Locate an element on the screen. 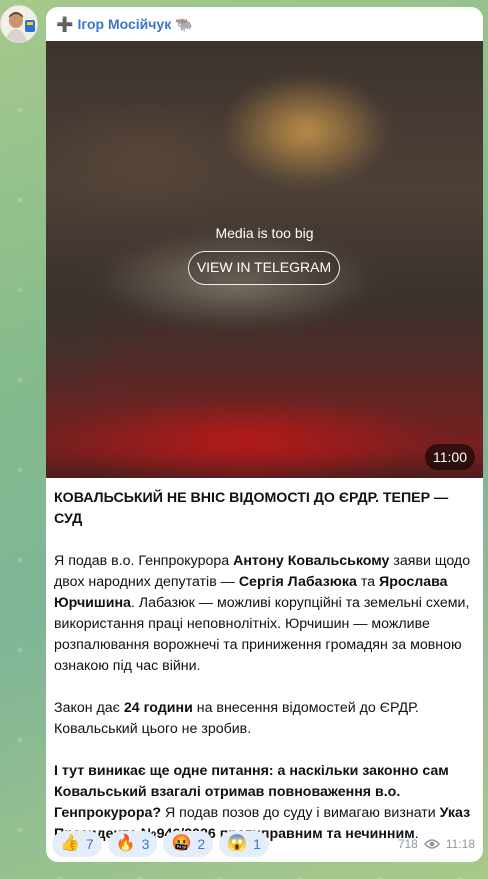  author-name: Ігор Мосійчук is located at coordinates (124, 24).